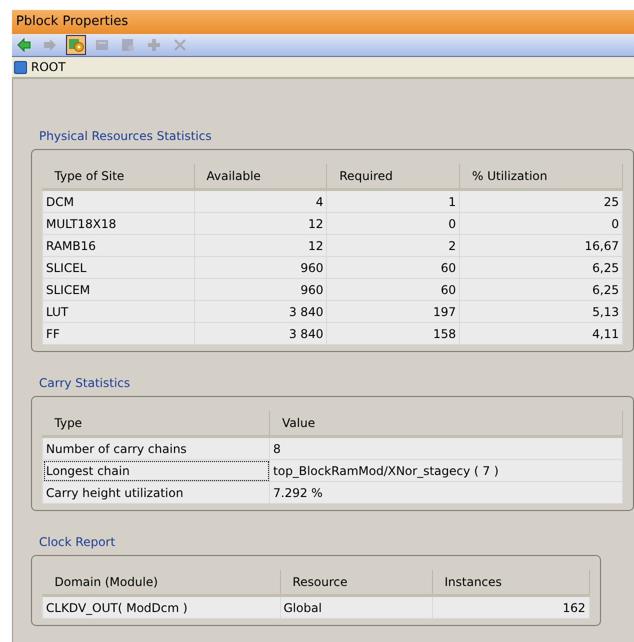  I want to click on section-title: Carry Statistics, so click(84, 383).